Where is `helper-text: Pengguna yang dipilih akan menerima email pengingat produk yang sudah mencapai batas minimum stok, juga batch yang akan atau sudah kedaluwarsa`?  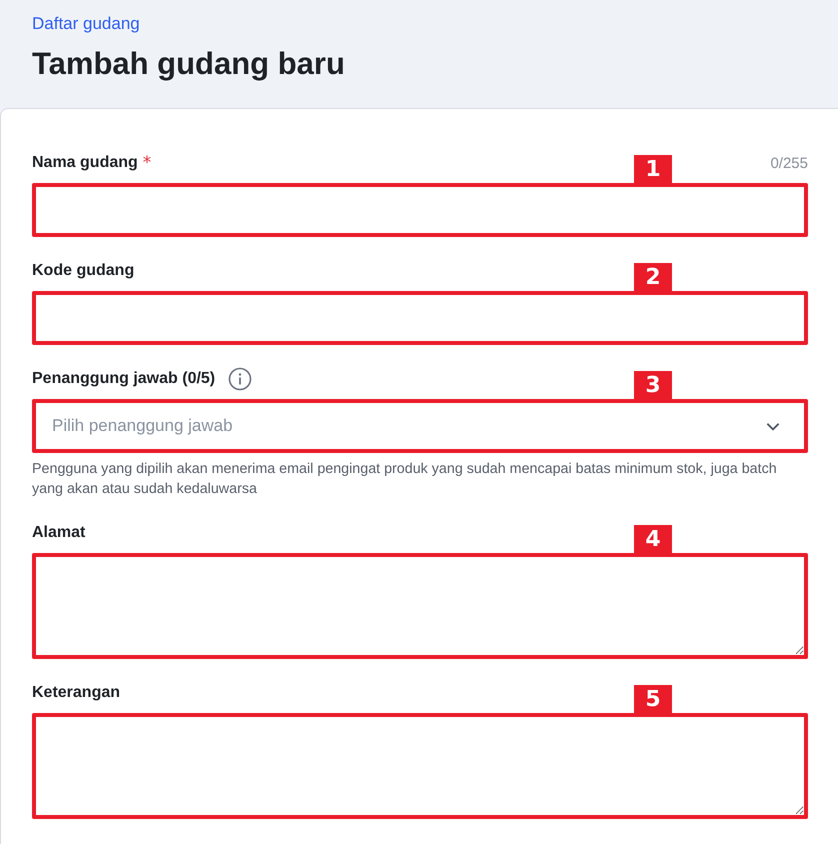 helper-text: Pengguna yang dipilih akan menerima email pengingat produk yang sudah mencapai batas minimum stok, juga batch yang akan atau sudah kedaluwarsa is located at coordinates (405, 479).